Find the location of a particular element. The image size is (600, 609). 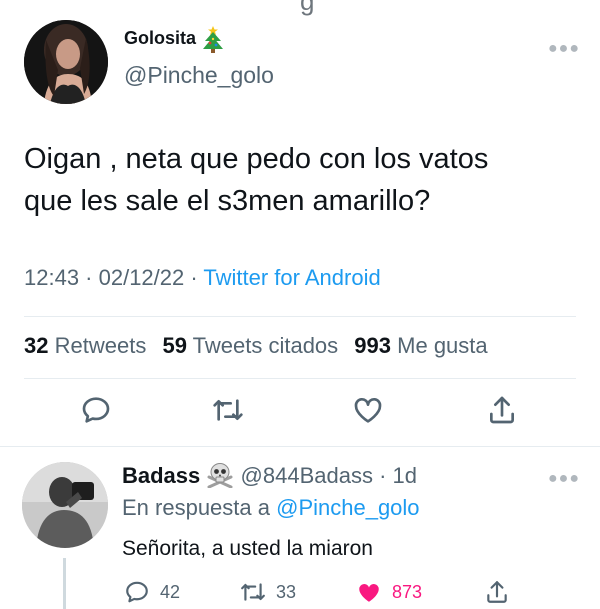

reply-button is located at coordinates (96, 410).